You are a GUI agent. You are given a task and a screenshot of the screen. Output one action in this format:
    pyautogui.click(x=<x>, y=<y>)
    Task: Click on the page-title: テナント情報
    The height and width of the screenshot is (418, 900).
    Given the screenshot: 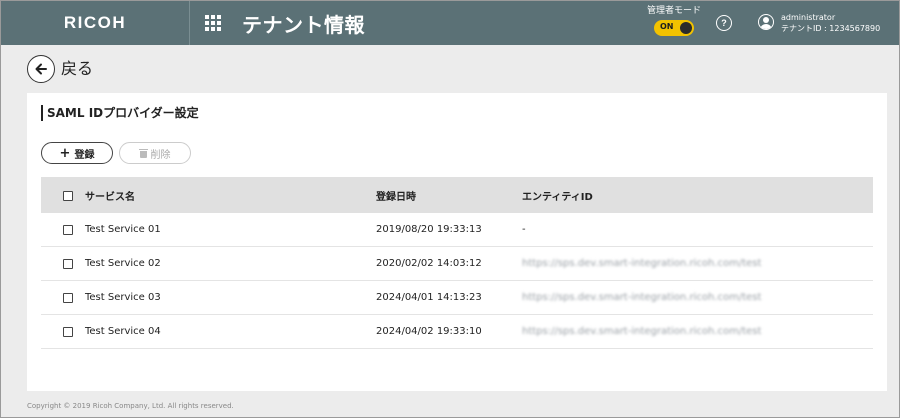 What is the action you would take?
    pyautogui.click(x=303, y=24)
    